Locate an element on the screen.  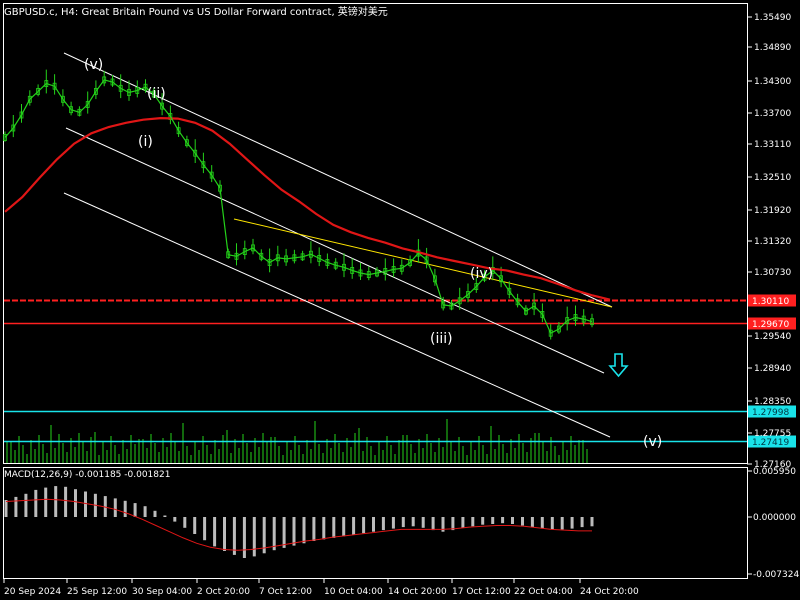
time-tick-label: 10 Oct 04:00 is located at coordinates (353, 592).